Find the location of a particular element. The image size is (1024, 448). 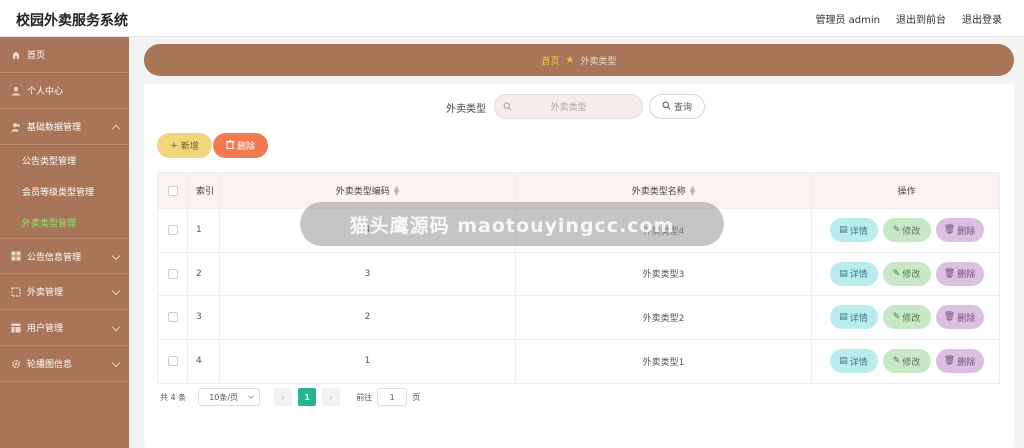

cell-name: 外卖类型1 is located at coordinates (664, 361).